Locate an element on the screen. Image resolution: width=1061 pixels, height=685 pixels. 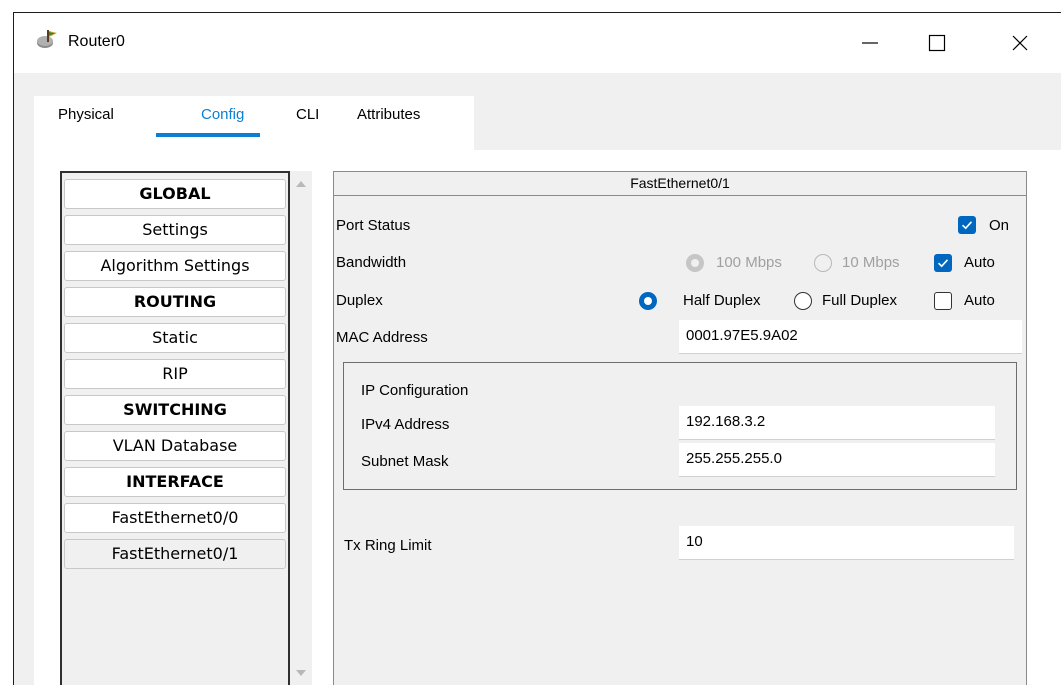
port-status-on-label: On is located at coordinates (999, 225).